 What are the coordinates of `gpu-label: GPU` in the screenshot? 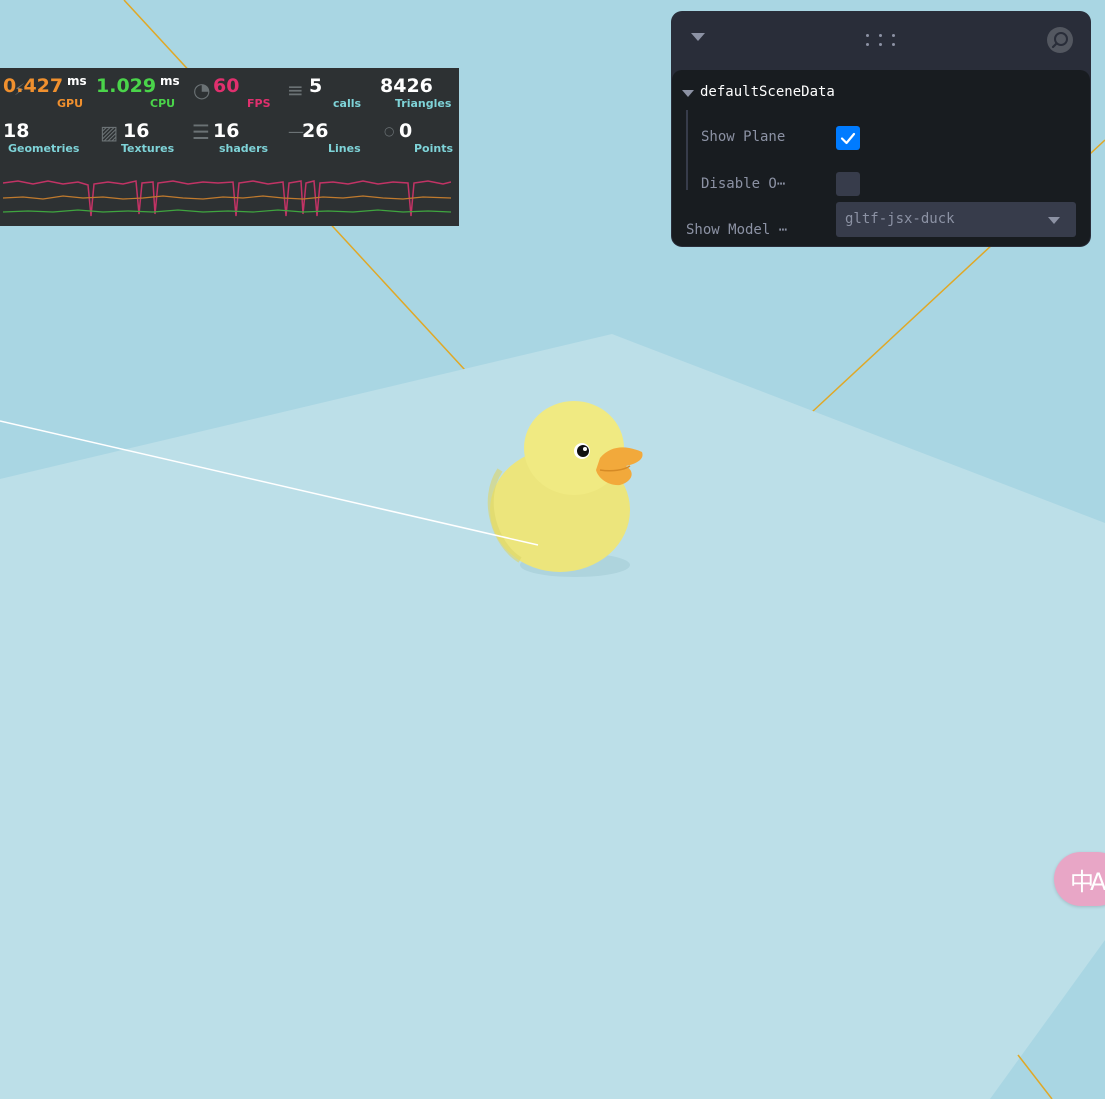 It's located at (70, 103).